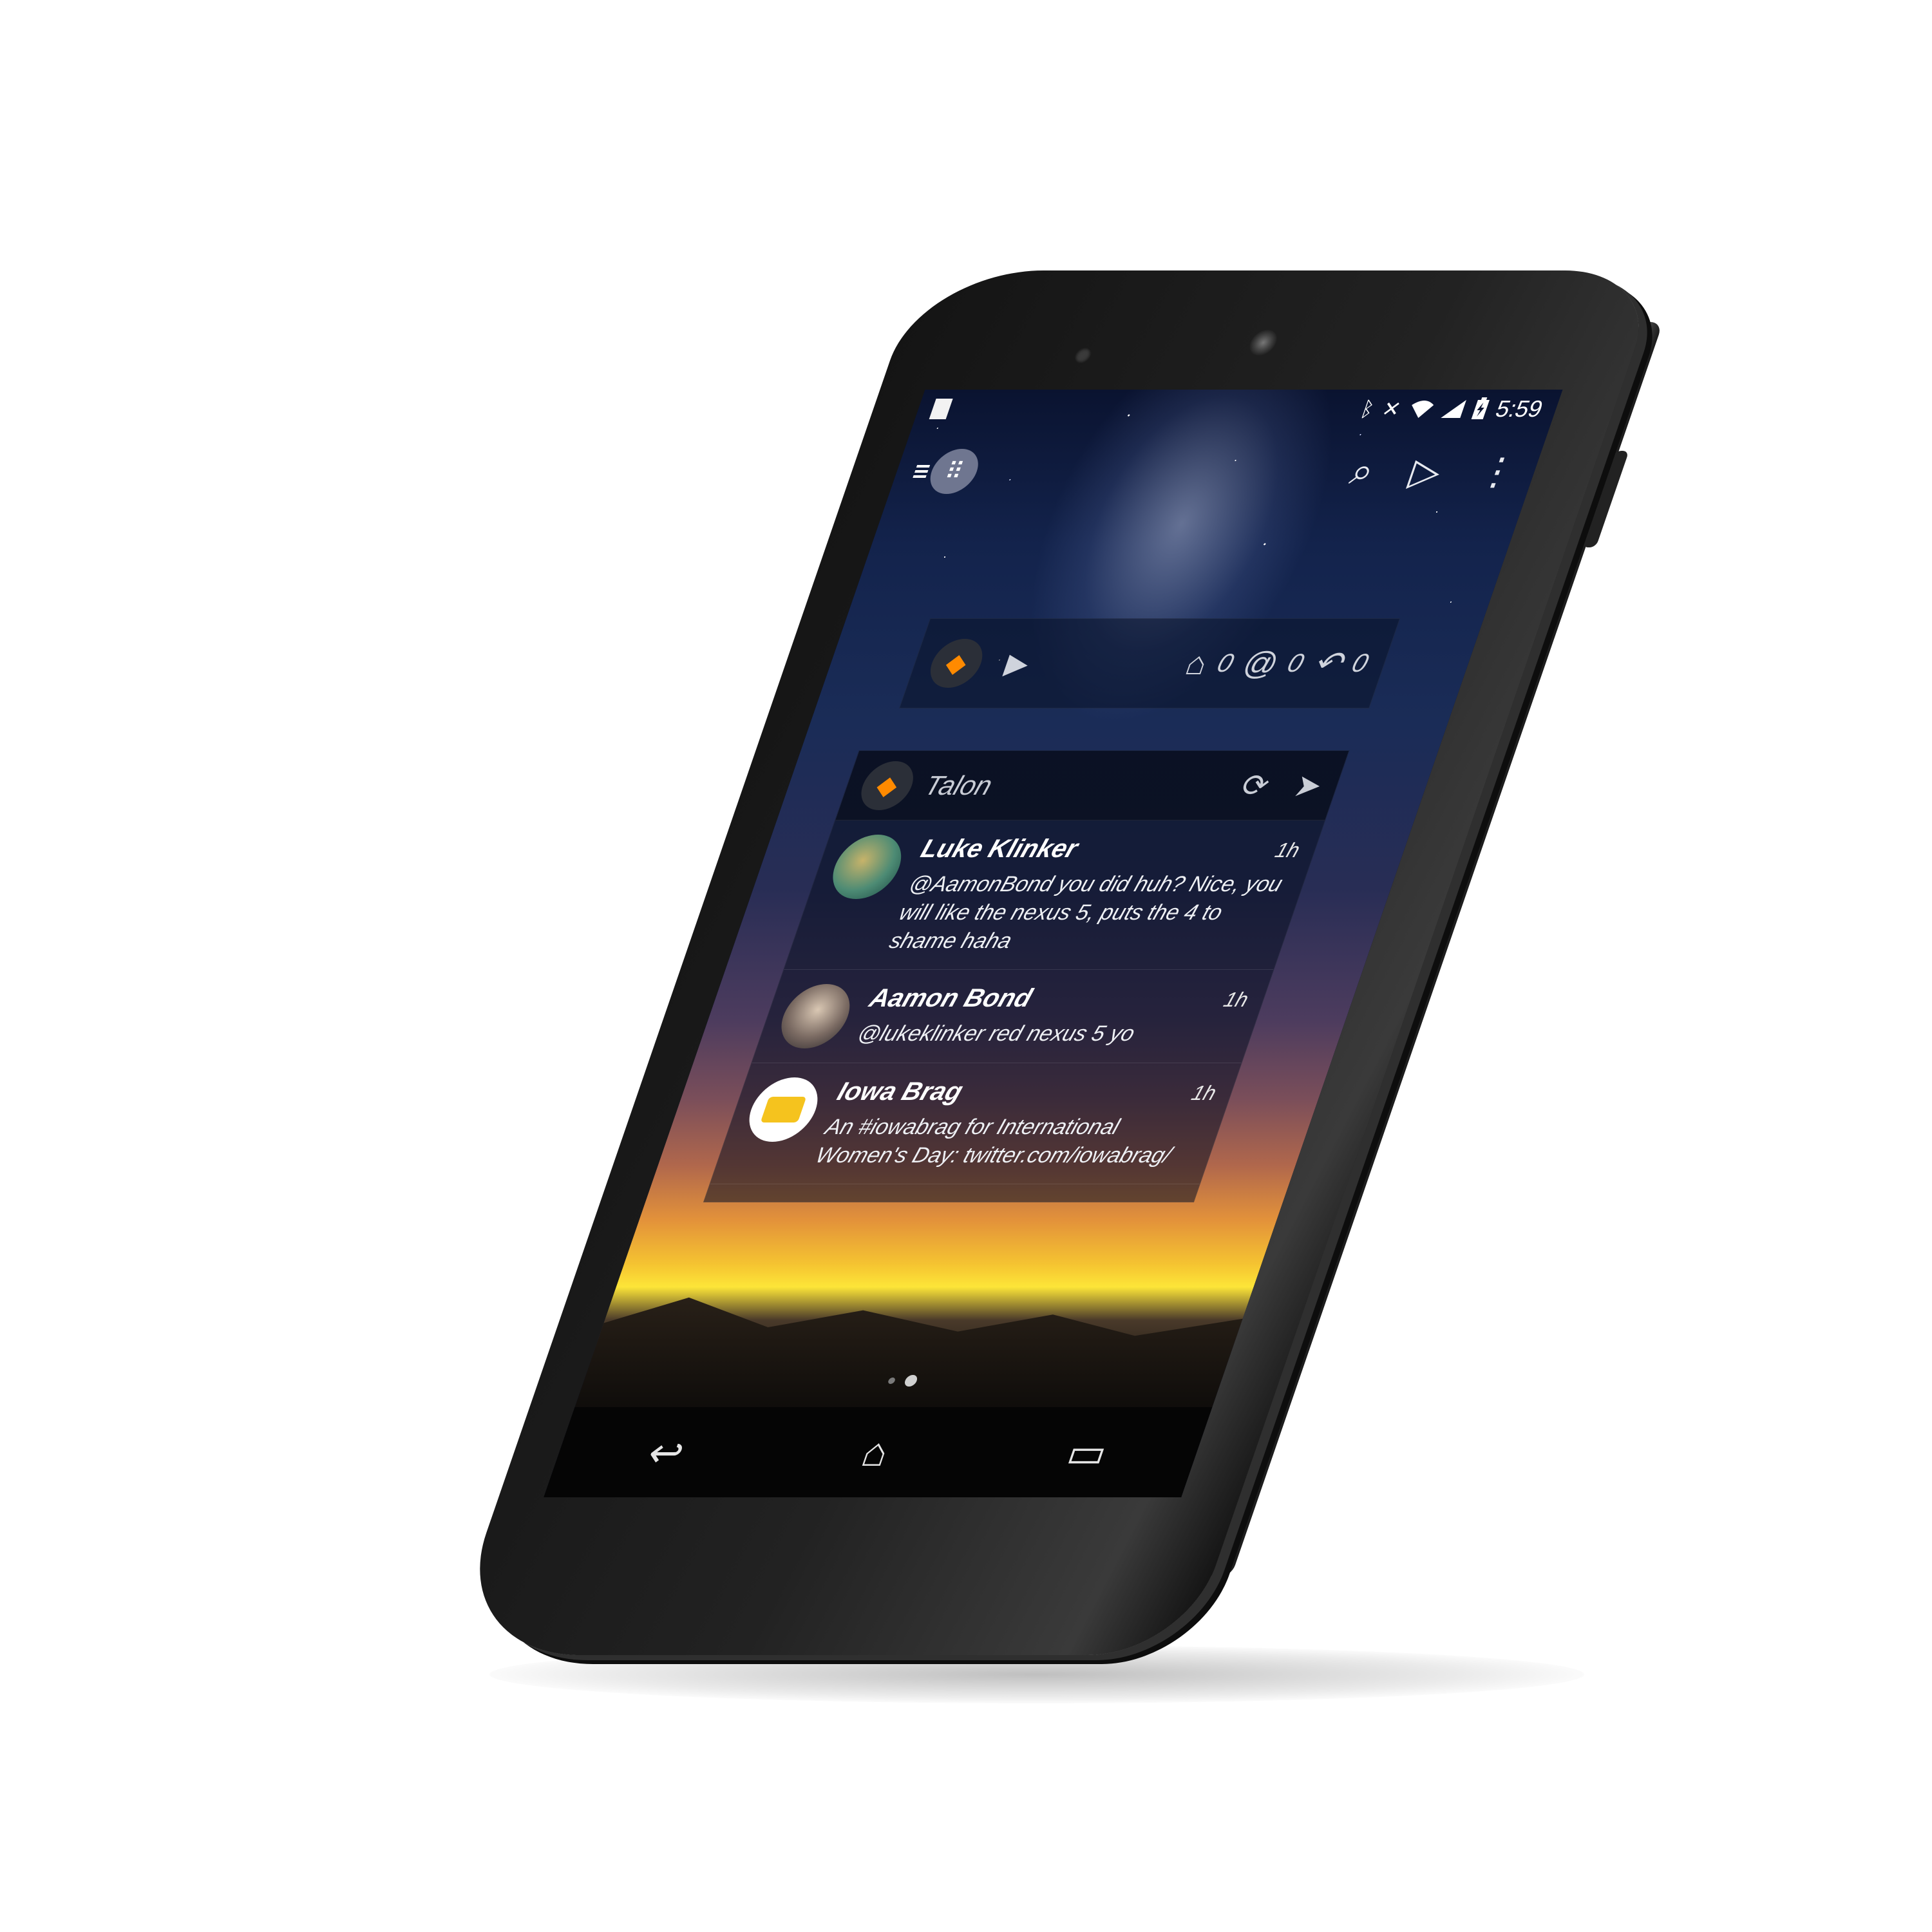  I want to click on wifi-icon, so click(1423, 410).